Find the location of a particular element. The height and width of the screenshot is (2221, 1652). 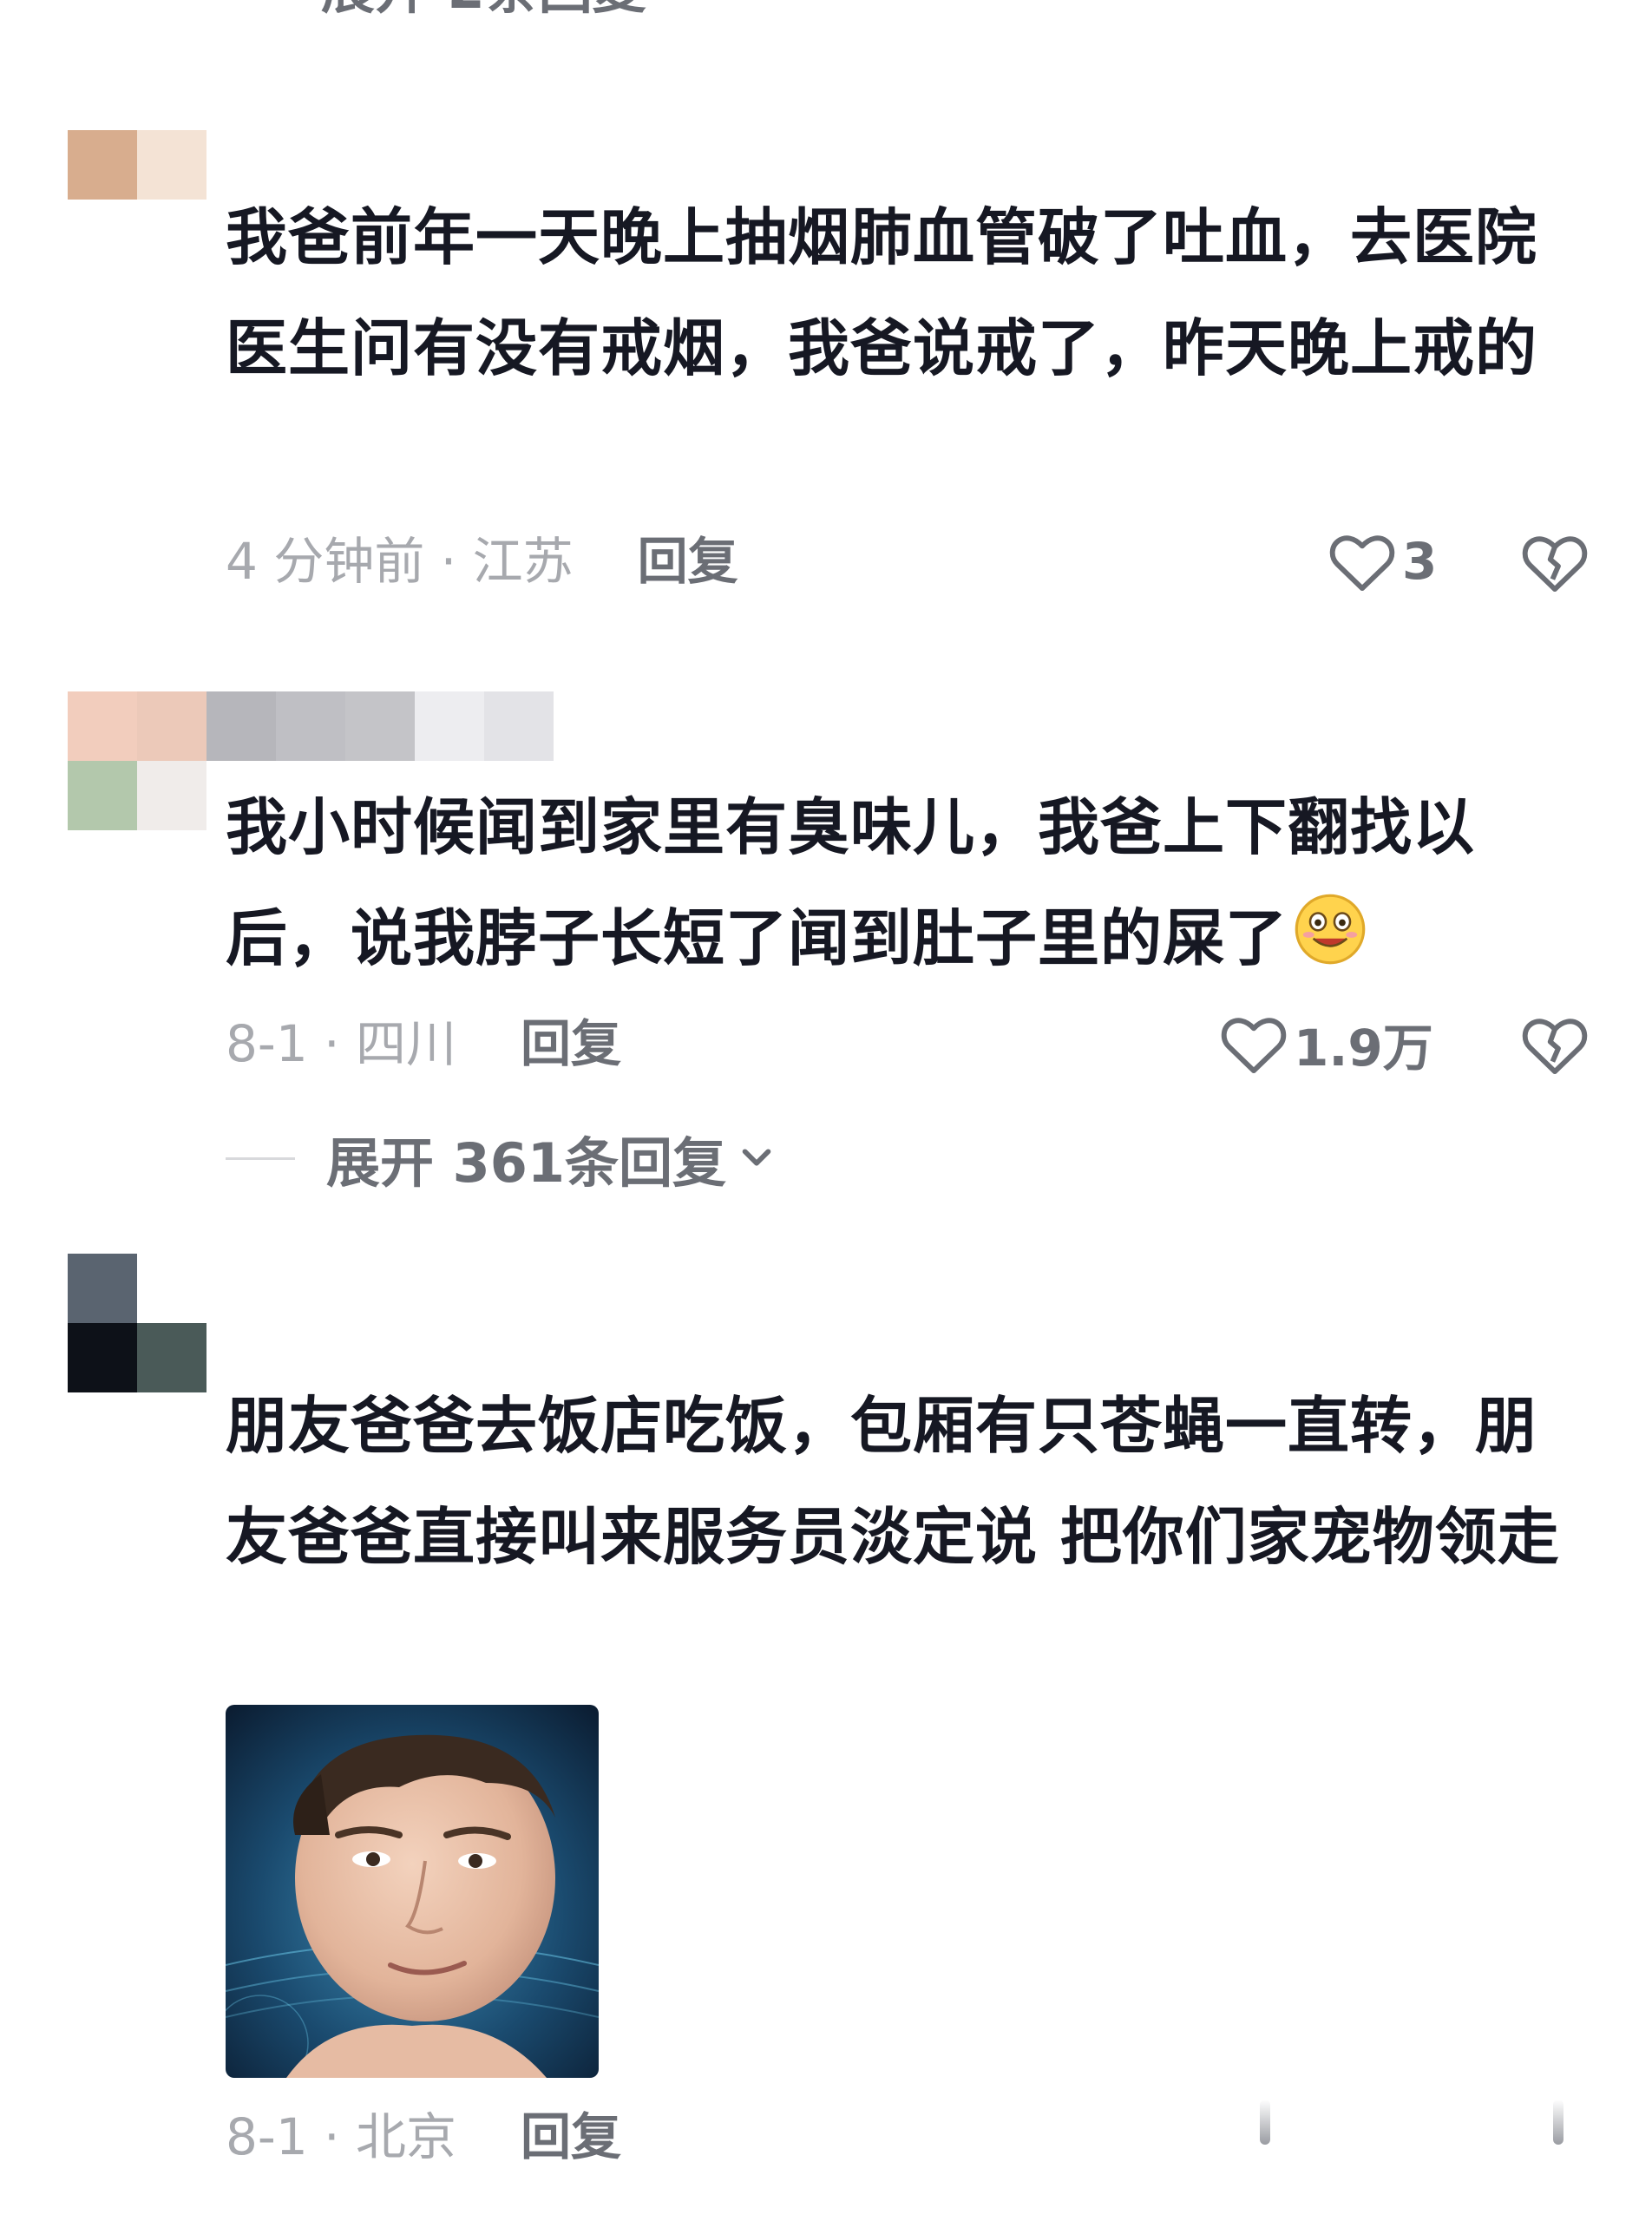

comment-text-body: 我小时候闻到家里有臭味儿，我爸上下翻找以后，说我脖子长短了闻到肚子里的屎了 is located at coordinates (851, 882).